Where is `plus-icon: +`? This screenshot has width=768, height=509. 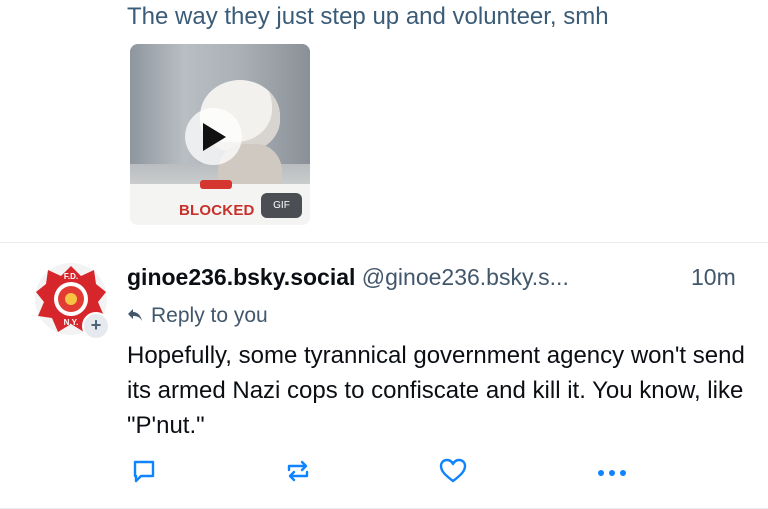 plus-icon: + is located at coordinates (96, 326).